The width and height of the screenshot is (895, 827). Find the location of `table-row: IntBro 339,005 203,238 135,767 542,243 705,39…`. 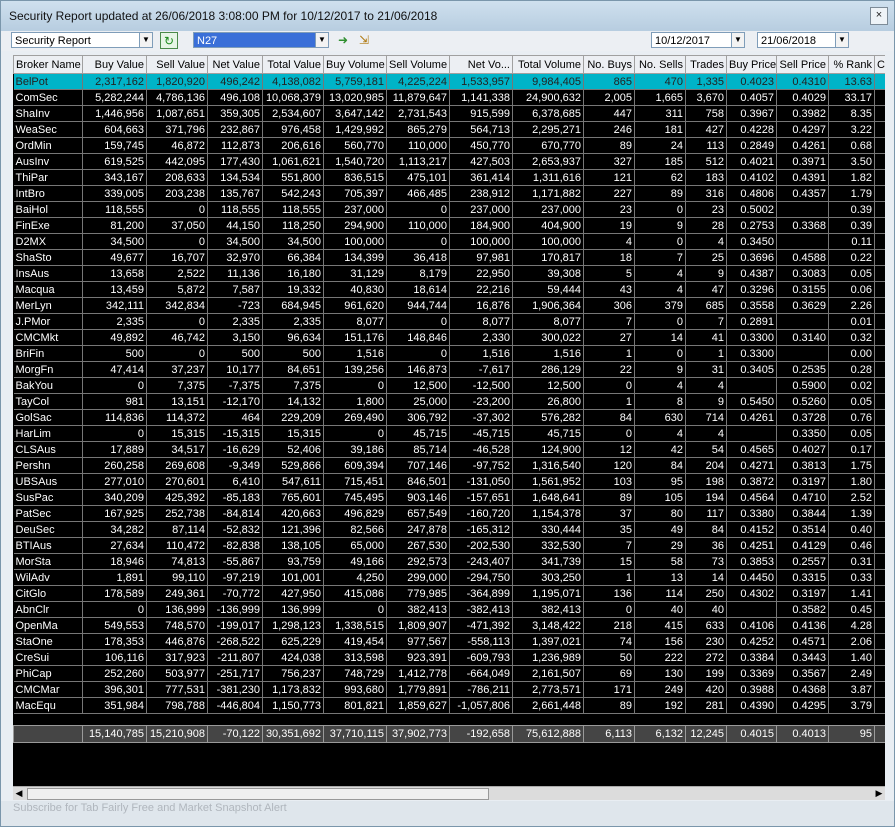

table-row: IntBro 339,005 203,238 135,767 542,243 705,39… is located at coordinates (449, 193).